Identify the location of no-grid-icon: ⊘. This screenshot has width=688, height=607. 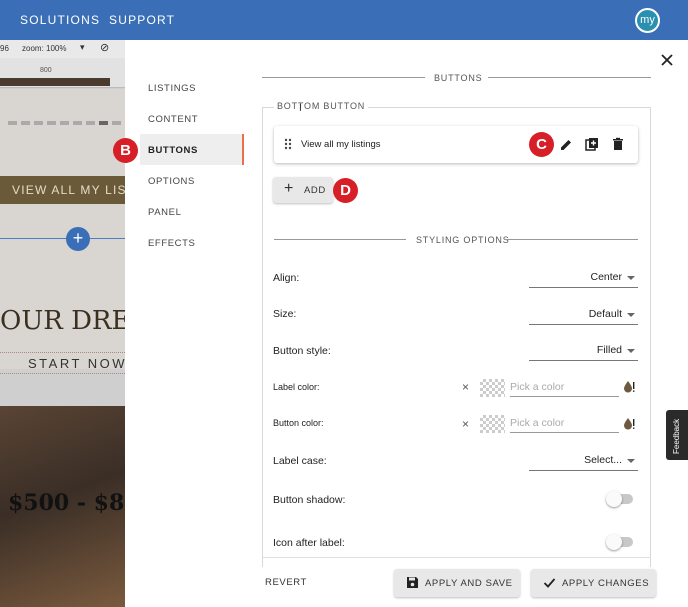
(104, 47).